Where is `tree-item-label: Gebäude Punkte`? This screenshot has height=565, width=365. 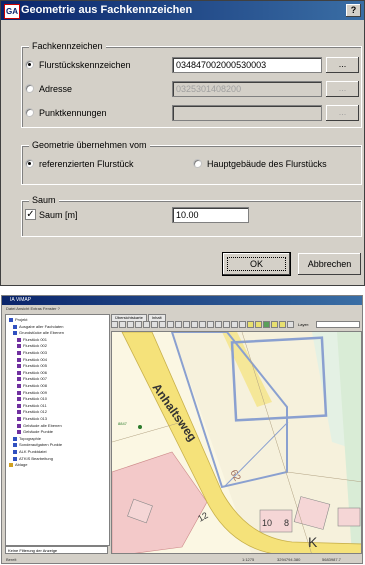 tree-item-label: Gebäude Punkte is located at coordinates (38, 432).